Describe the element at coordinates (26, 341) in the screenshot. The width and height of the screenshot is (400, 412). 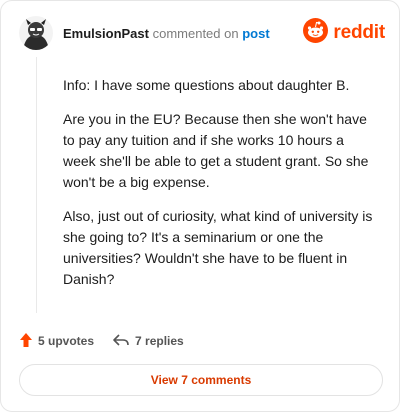
I see `upvote-arrow-icon` at that location.